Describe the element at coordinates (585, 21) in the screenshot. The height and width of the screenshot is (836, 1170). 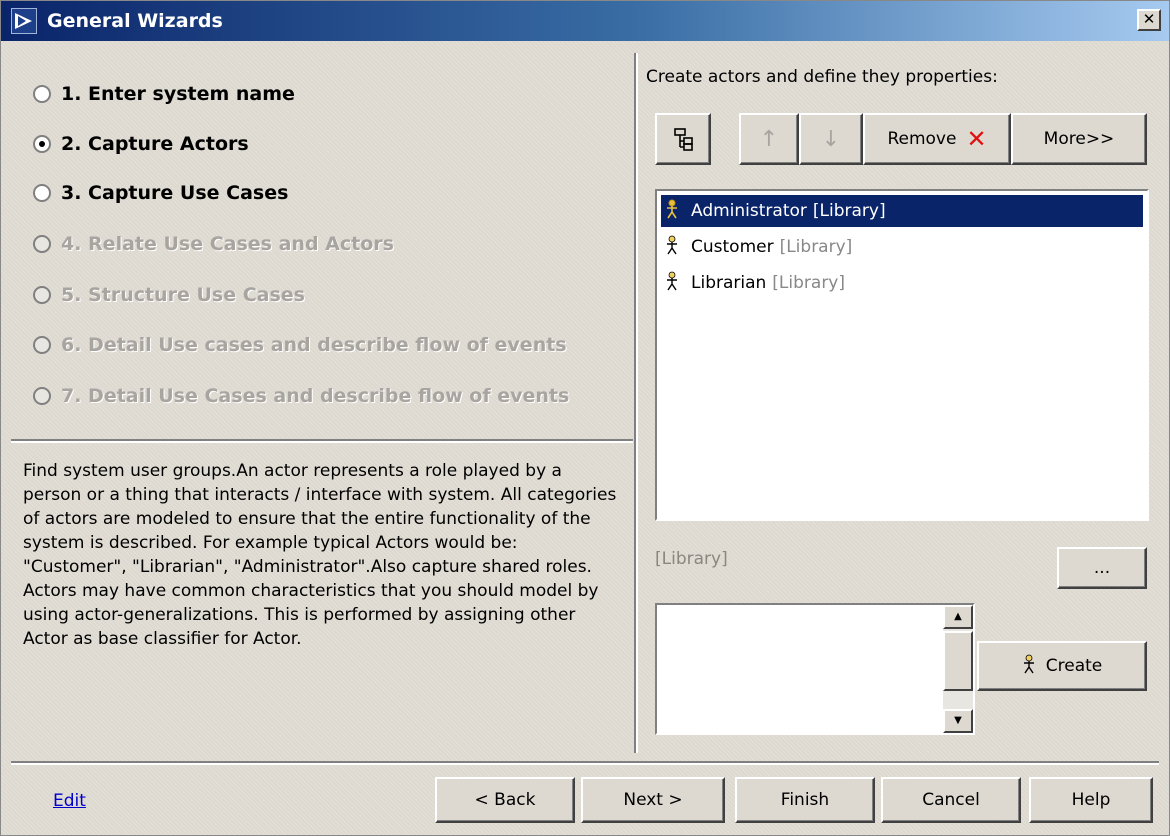
I see `title-bar: General Wizards ✕` at that location.